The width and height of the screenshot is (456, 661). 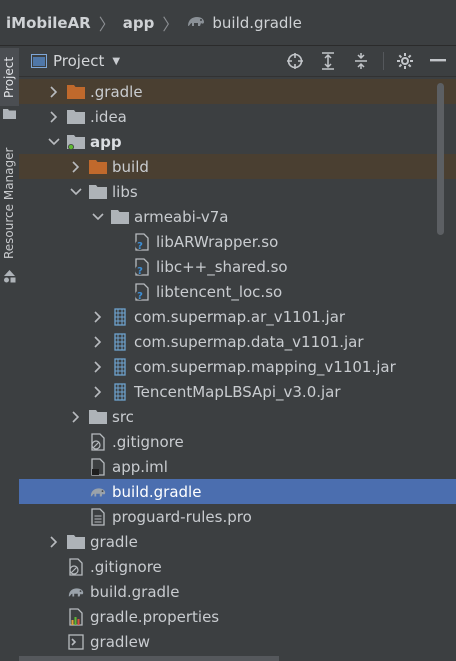 What do you see at coordinates (182, 516) in the screenshot?
I see `tree-node-label: proguard-rules.pro` at bounding box center [182, 516].